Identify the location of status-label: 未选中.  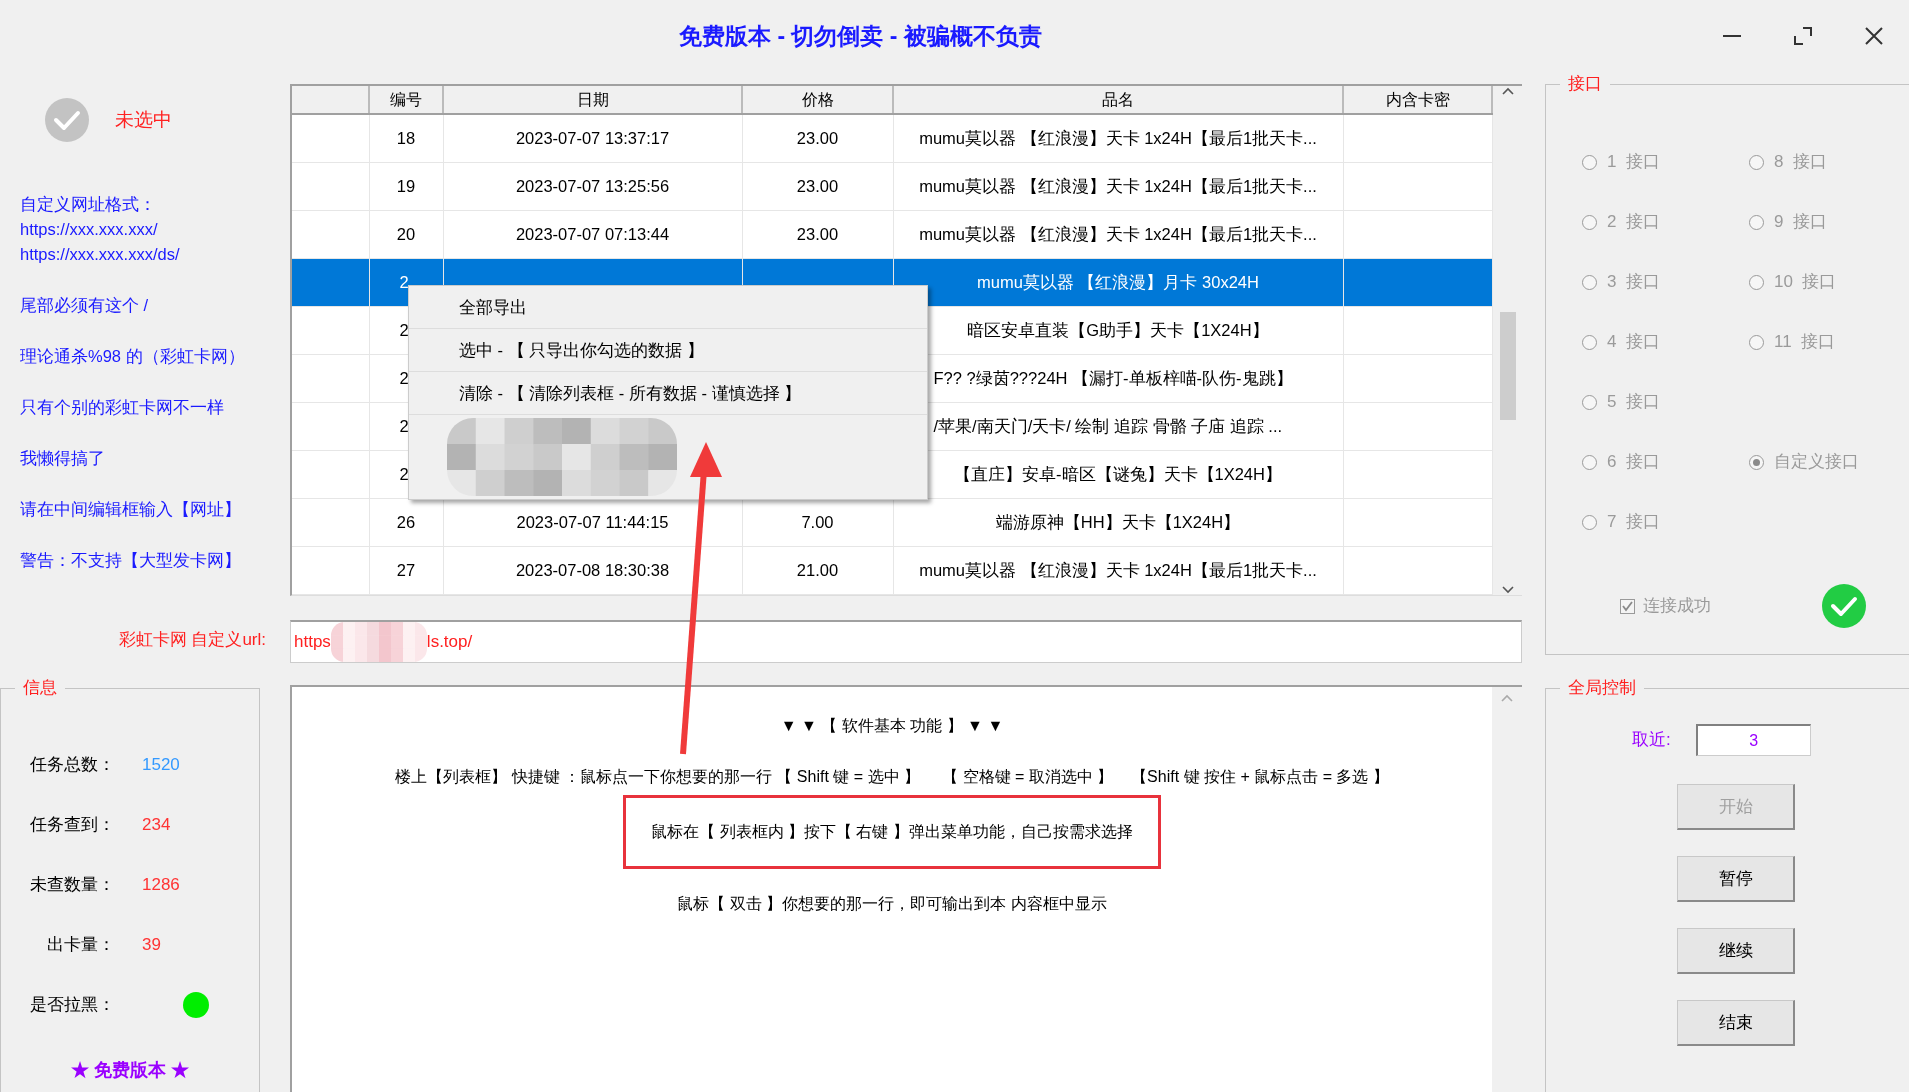
(143, 119).